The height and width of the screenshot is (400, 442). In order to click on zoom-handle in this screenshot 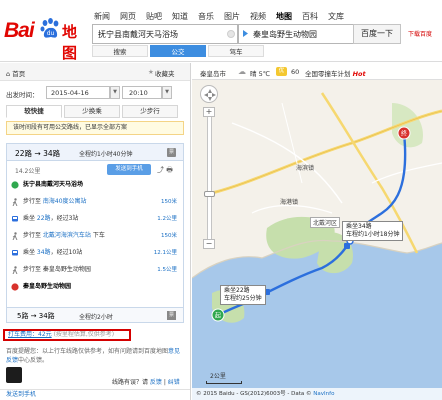, I will do `click(209, 194)`.